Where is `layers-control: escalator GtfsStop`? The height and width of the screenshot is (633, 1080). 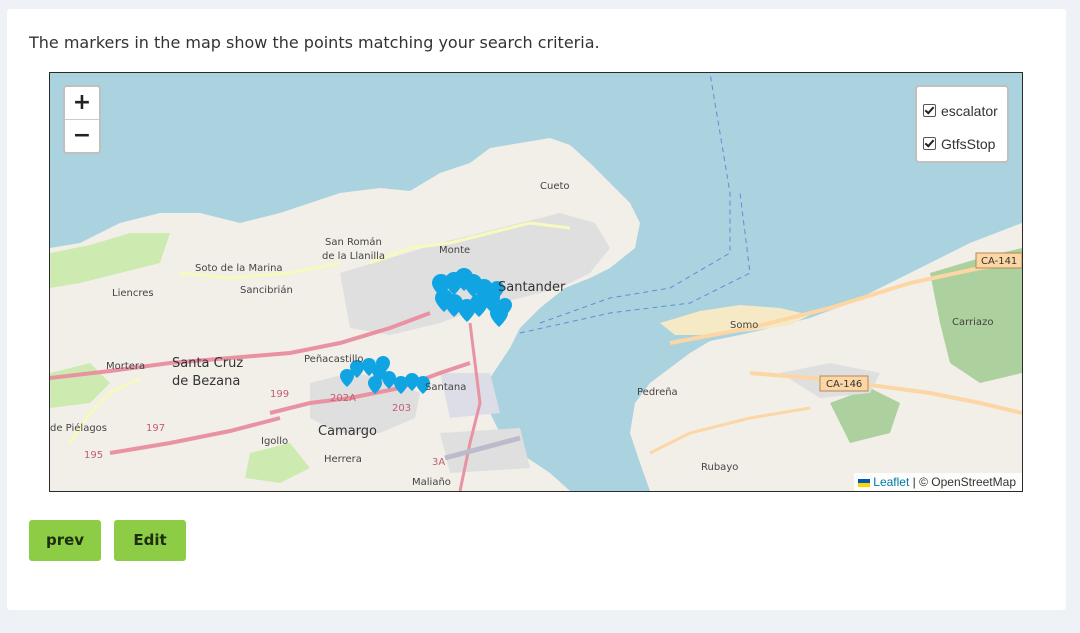 layers-control: escalator GtfsStop is located at coordinates (962, 124).